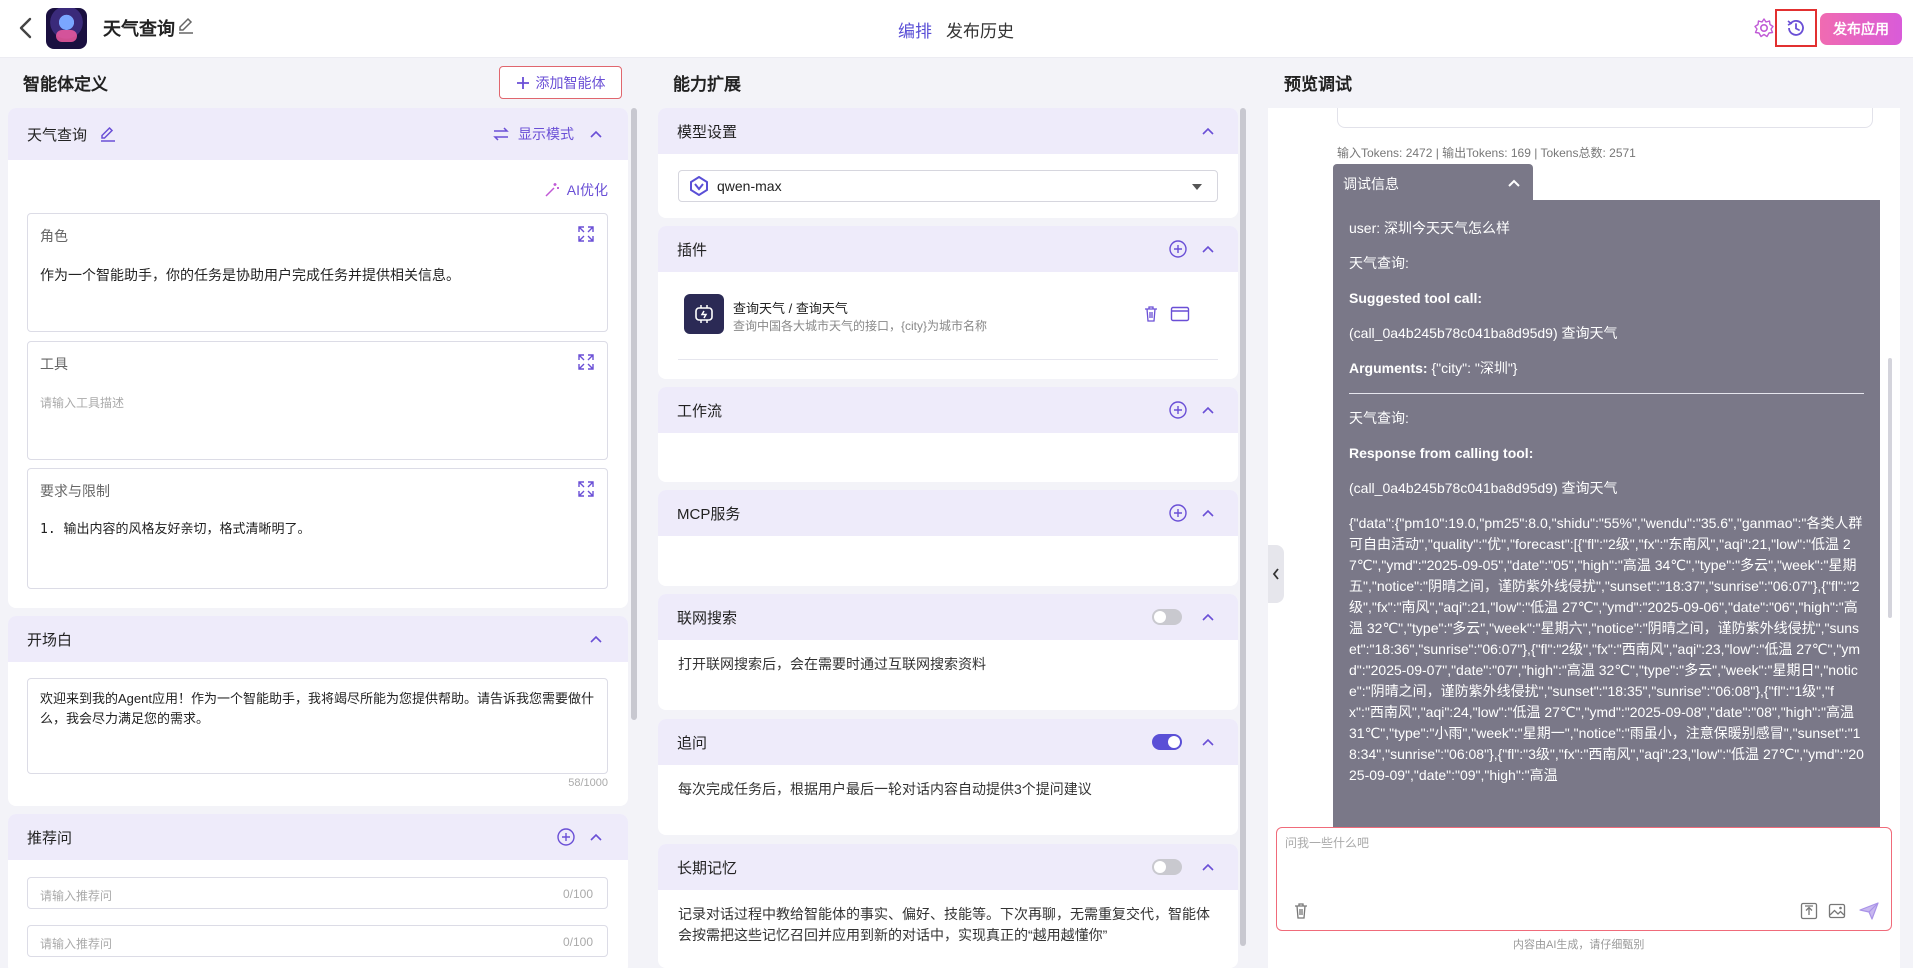 Image resolution: width=1913 pixels, height=968 pixels. Describe the element at coordinates (948, 777) in the screenshot. I see `followup-section: 追问 每次完成任务后，根据用户最后一轮对话内容自动提供3个提问建议` at that location.